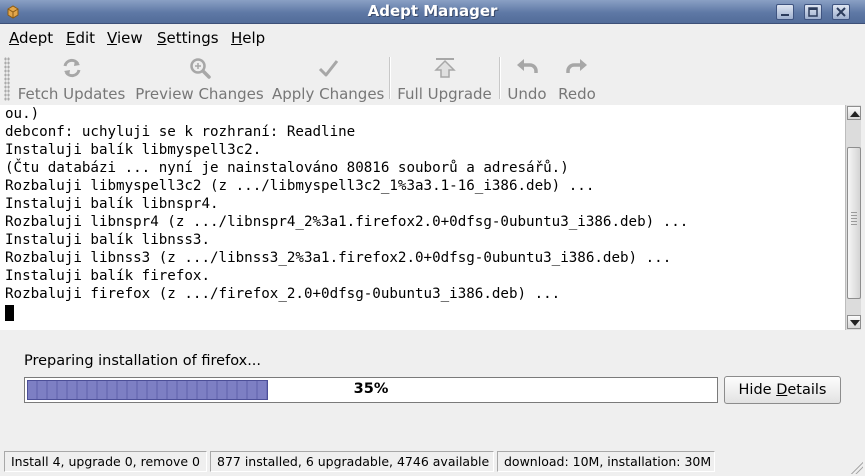  I want to click on toolbar-grip-handle, so click(7, 79).